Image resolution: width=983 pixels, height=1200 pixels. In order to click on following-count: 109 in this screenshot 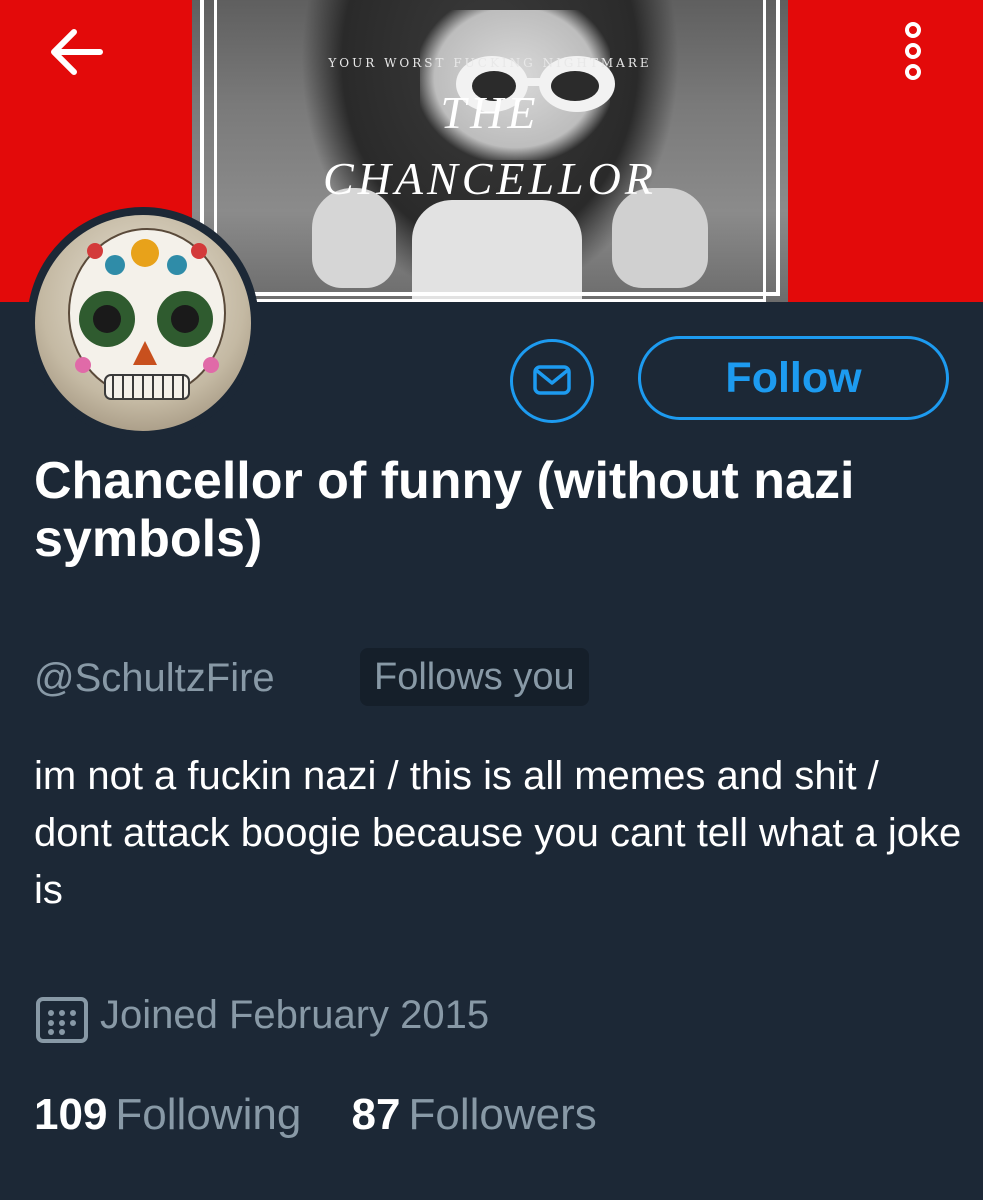, I will do `click(71, 1114)`.